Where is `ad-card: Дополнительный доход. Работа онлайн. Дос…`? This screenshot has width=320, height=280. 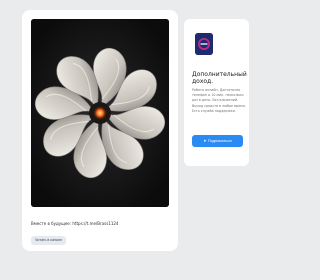 ad-card: Дополнительный доход. Работа онлайн. Дос… is located at coordinates (216, 92).